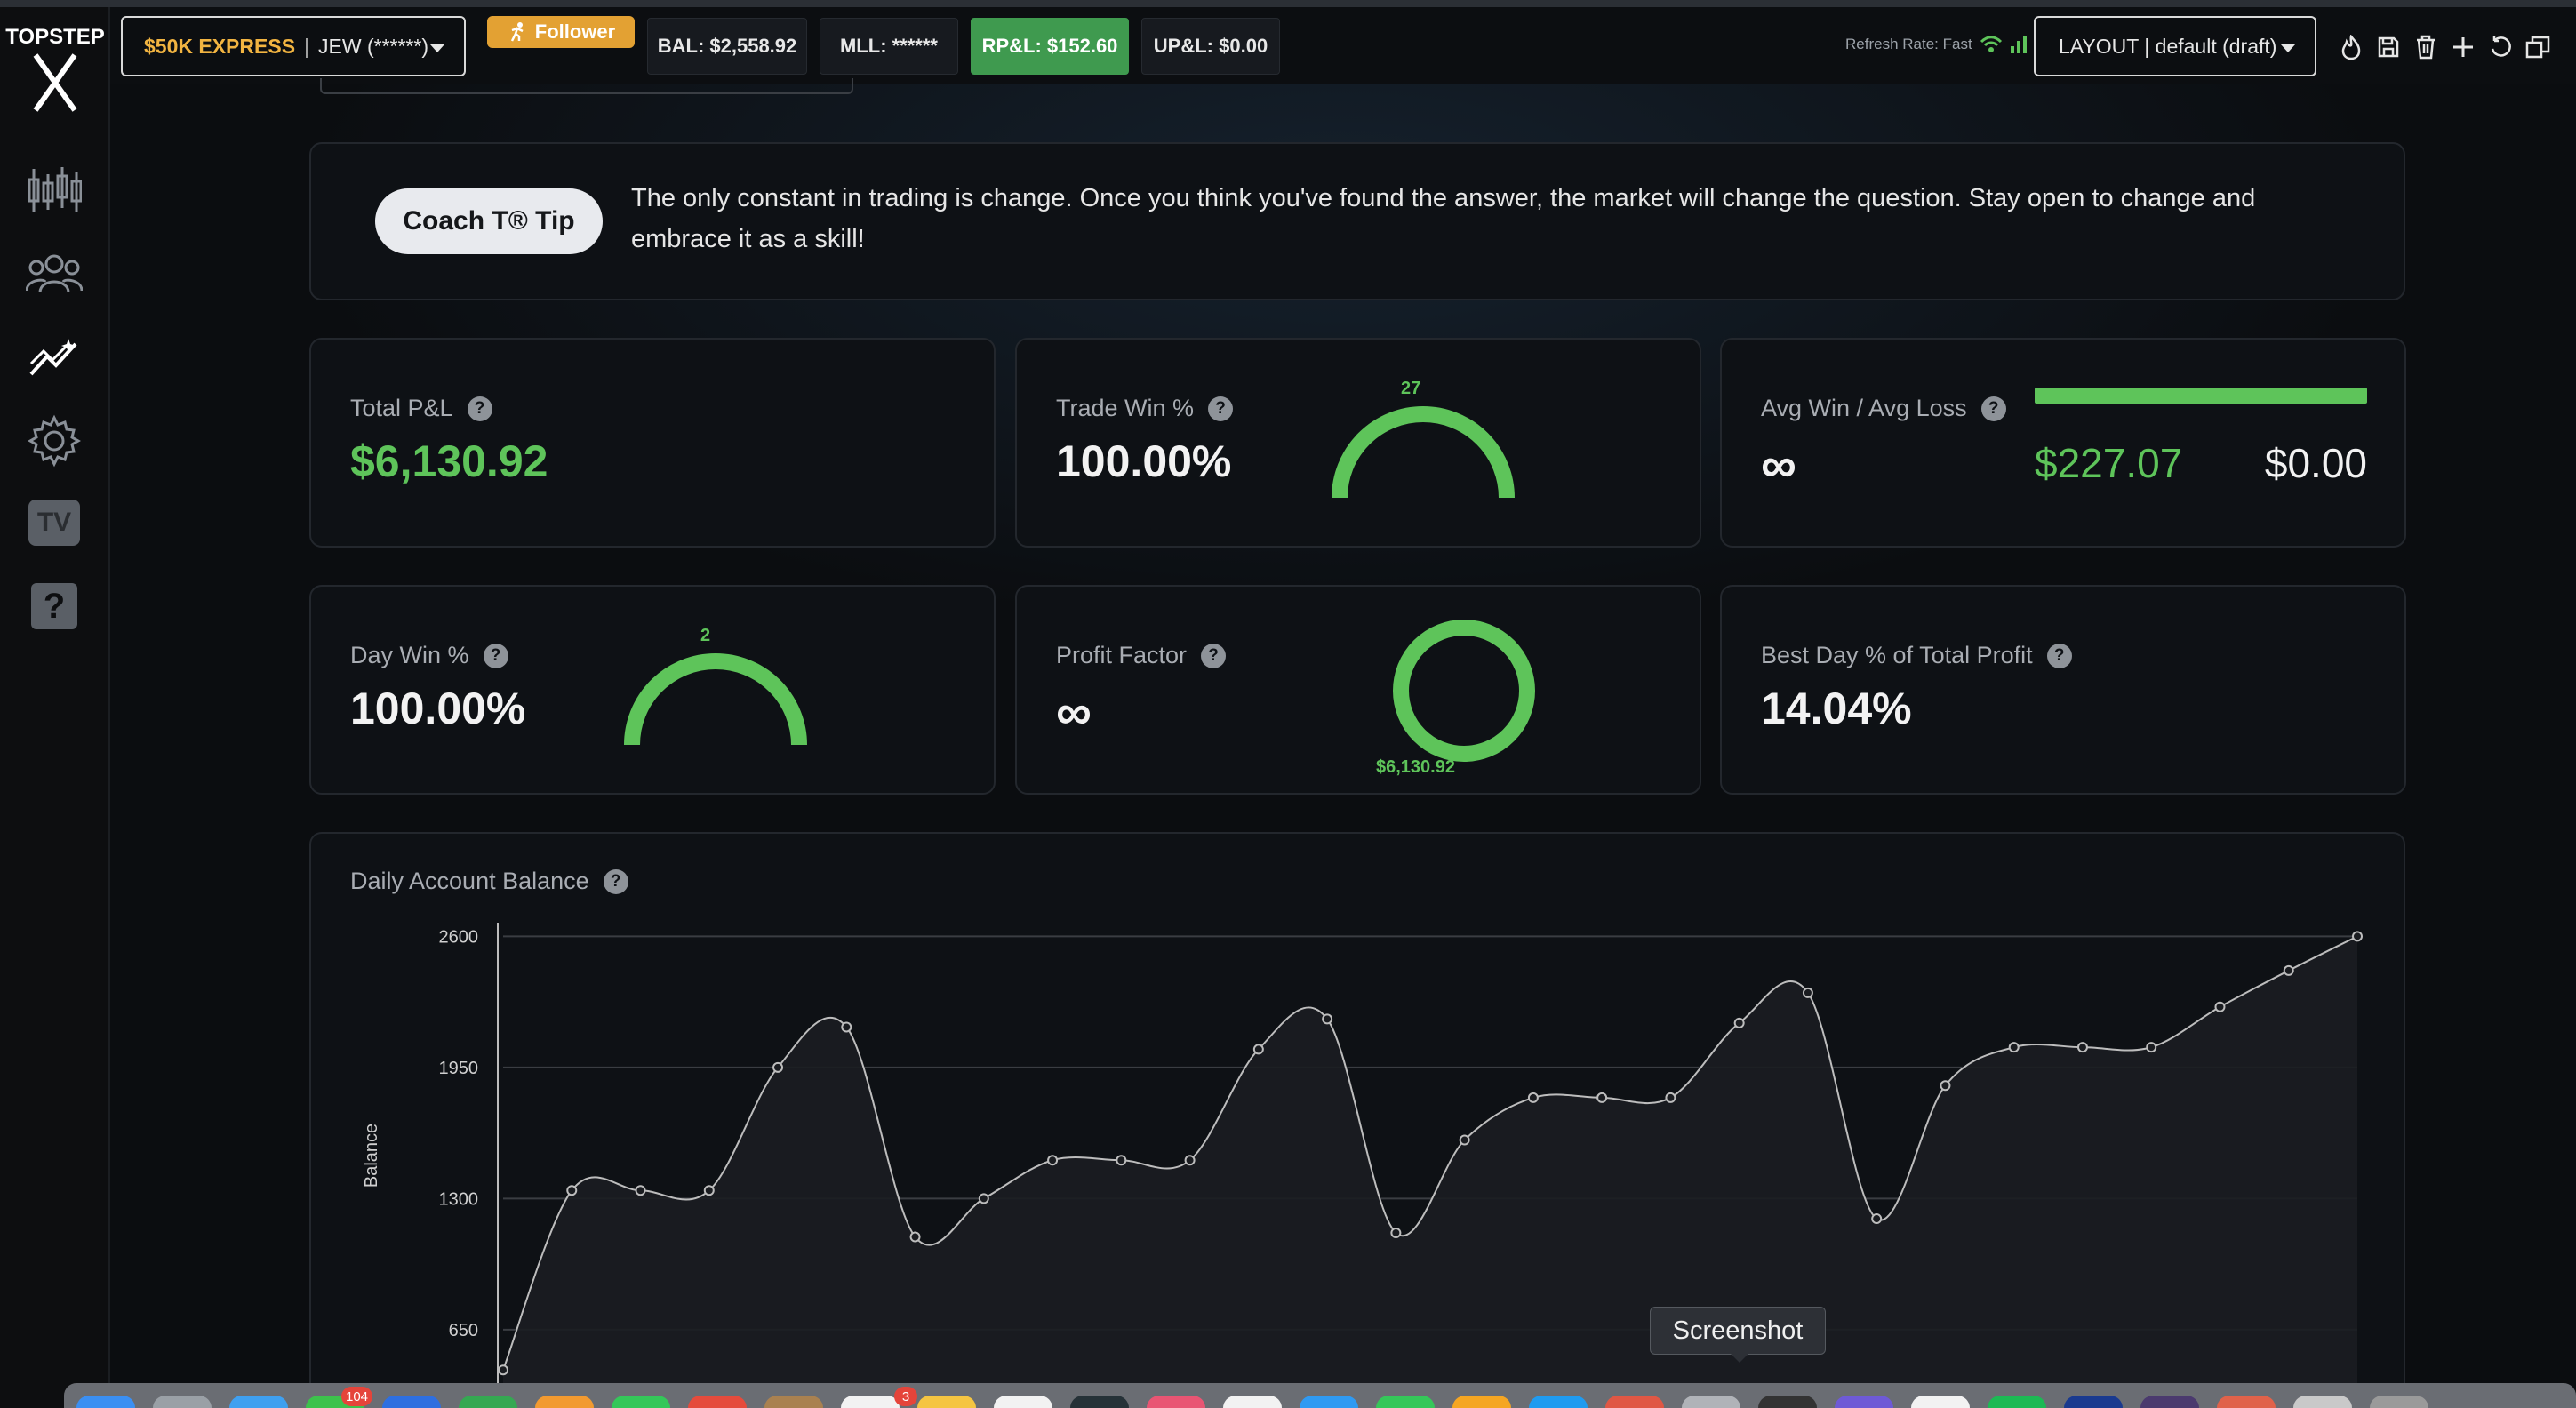 The image size is (2576, 1408). Describe the element at coordinates (489, 221) in the screenshot. I see `coach-tip-button: Coach T® Tip` at that location.